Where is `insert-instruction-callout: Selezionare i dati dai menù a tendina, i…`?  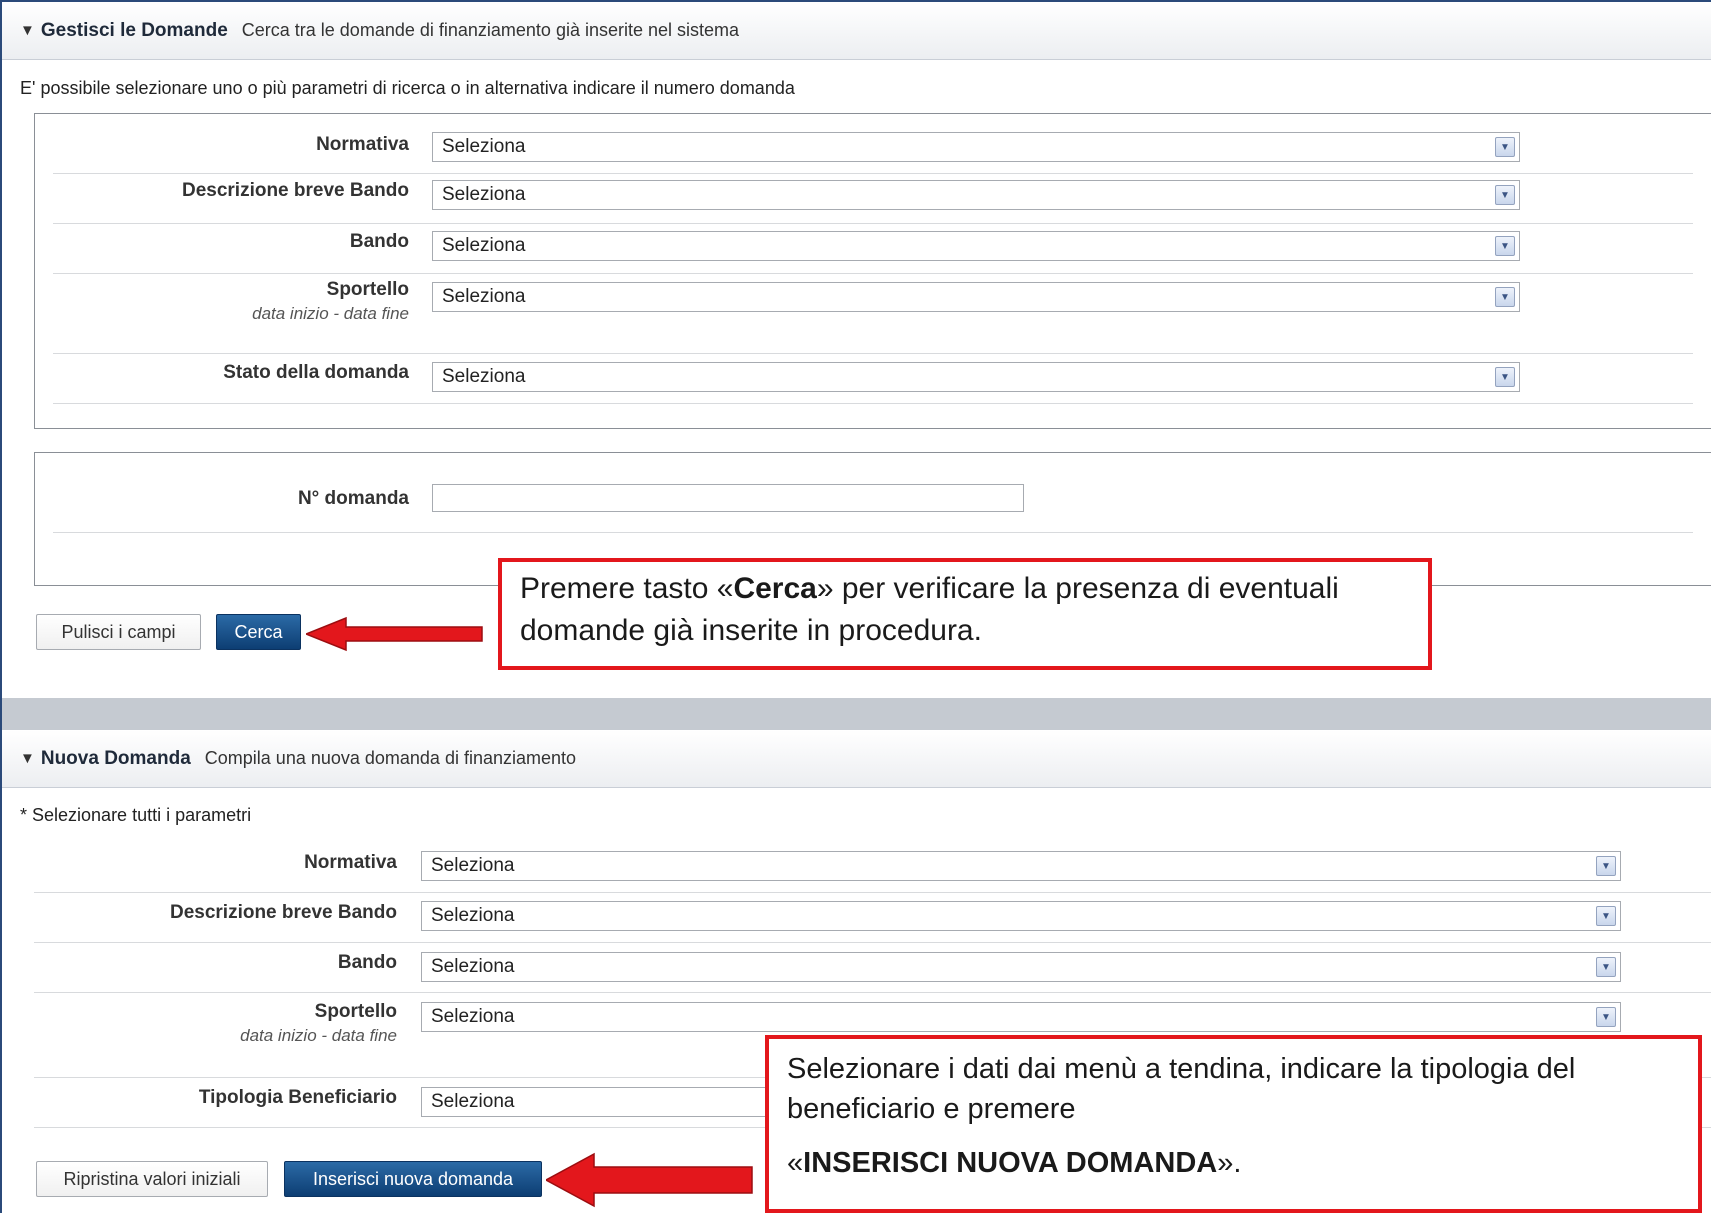 insert-instruction-callout: Selezionare i dati dai menù a tendina, i… is located at coordinates (1233, 1124).